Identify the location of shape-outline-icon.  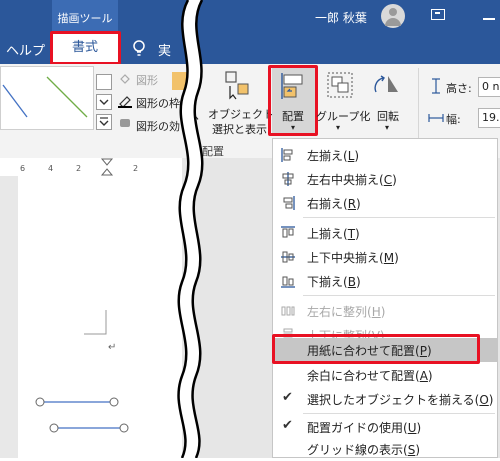
(125, 101).